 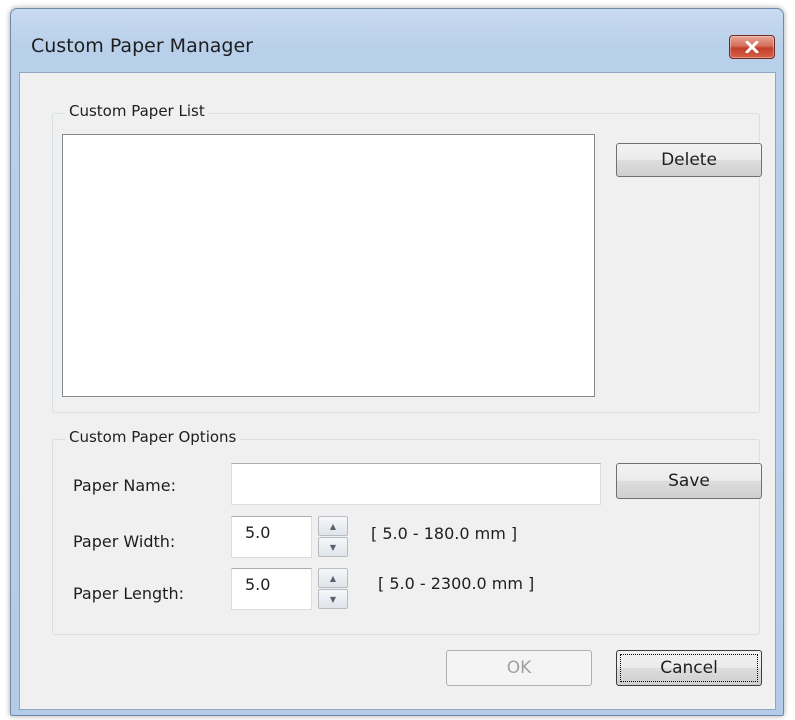 I want to click on save-button: Save, so click(x=689, y=481).